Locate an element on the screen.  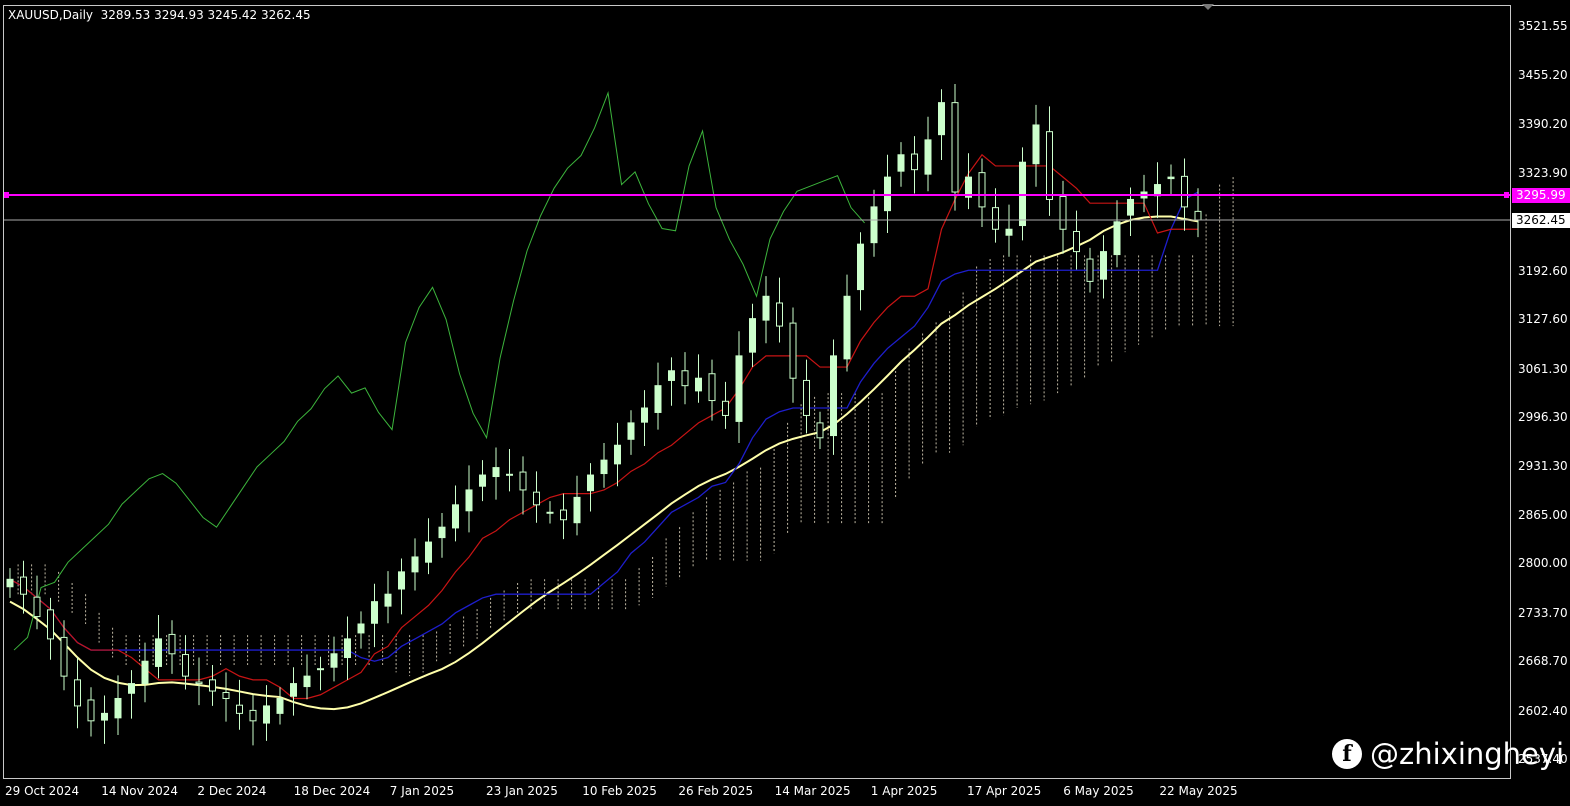
horizontal-line-price-badge: 3295.99 is located at coordinates (1541, 195).